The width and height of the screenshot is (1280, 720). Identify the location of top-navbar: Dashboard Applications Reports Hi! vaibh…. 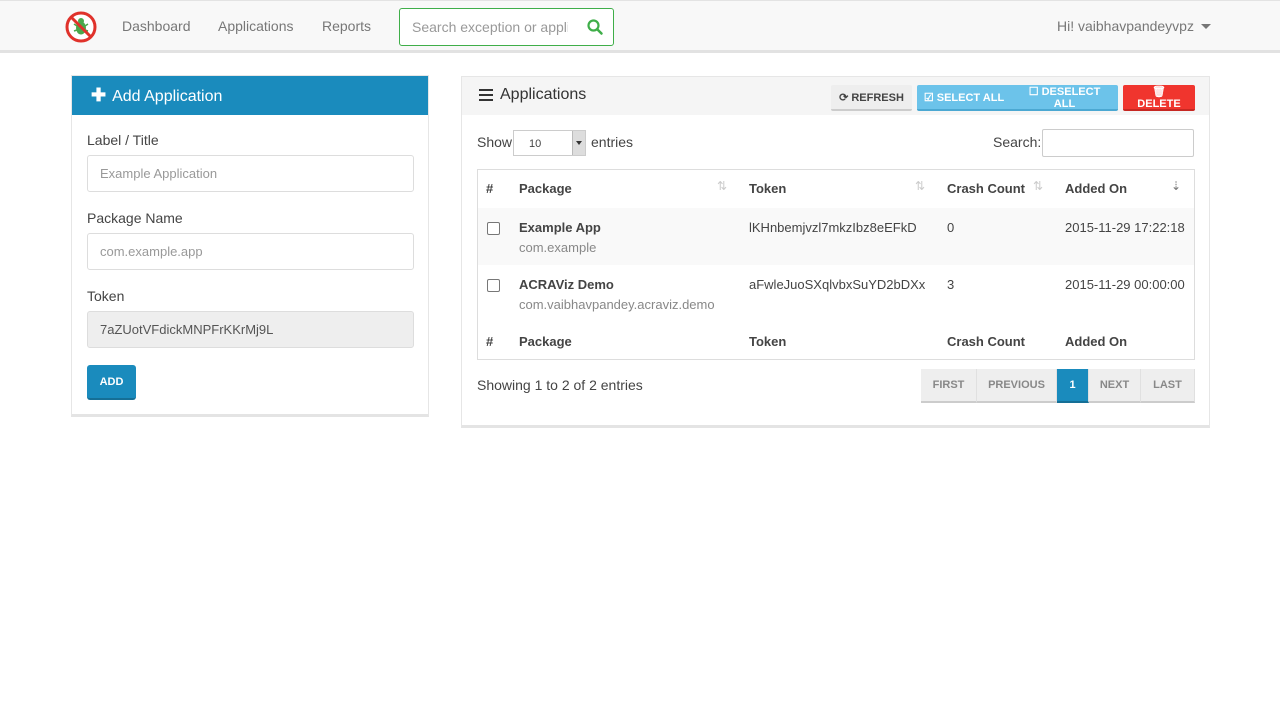
(640, 26).